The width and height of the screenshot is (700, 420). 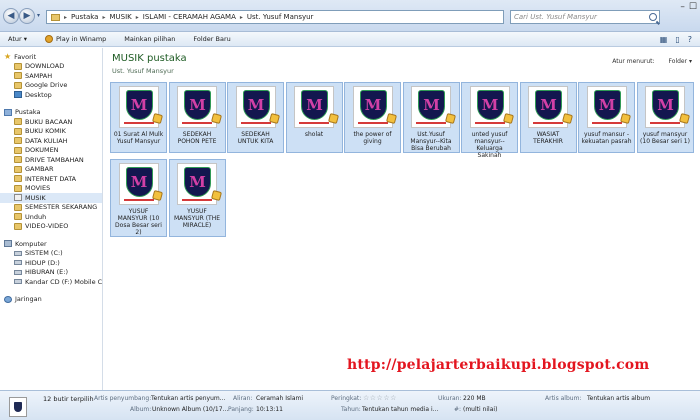 What do you see at coordinates (664, 39) in the screenshot?
I see `view-options-icon: ▦` at bounding box center [664, 39].